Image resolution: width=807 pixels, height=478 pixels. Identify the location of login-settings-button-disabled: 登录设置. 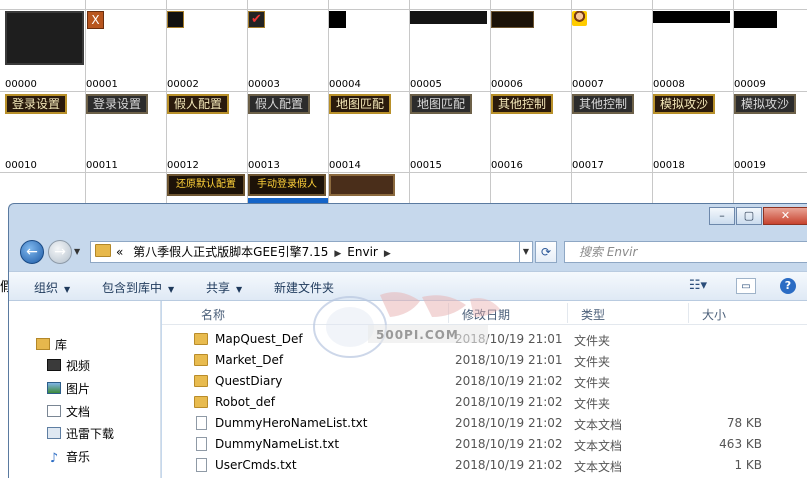
(117, 104).